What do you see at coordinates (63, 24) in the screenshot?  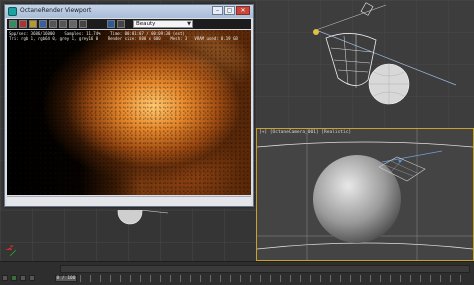 I see `clay-mode-icon` at bounding box center [63, 24].